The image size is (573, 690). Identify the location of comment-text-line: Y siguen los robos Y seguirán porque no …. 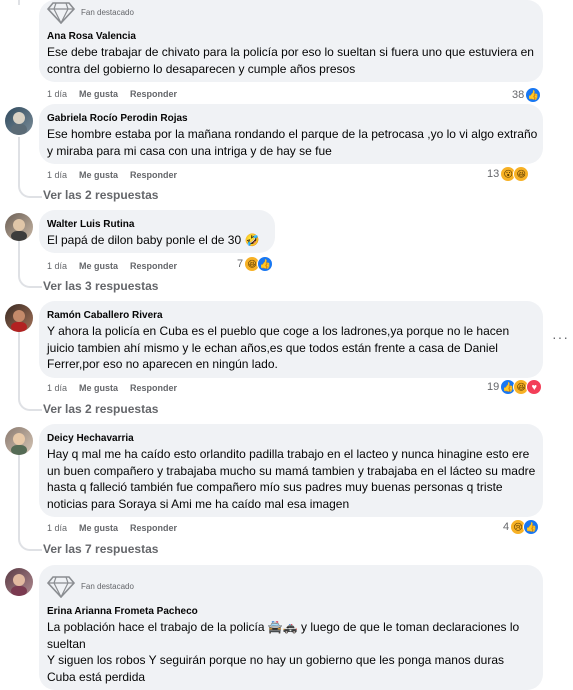
(275, 660).